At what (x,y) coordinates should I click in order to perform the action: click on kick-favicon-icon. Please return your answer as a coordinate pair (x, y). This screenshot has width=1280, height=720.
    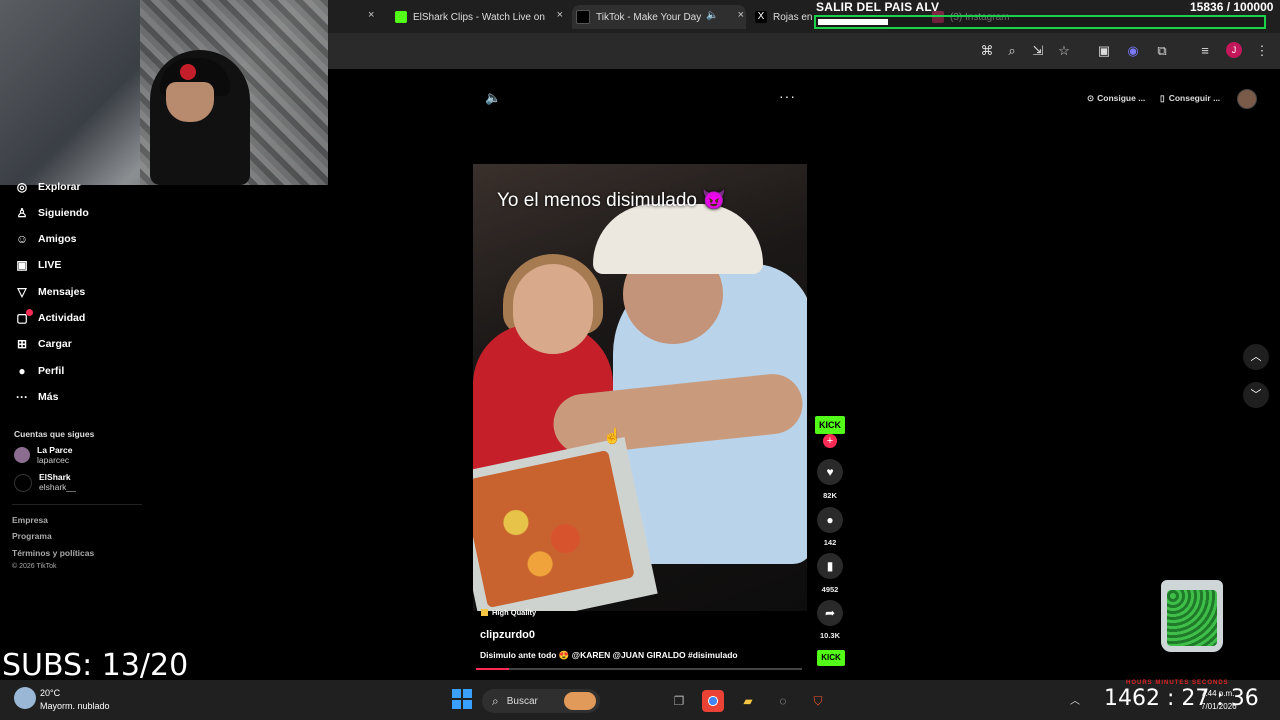
    Looking at the image, I should click on (401, 17).